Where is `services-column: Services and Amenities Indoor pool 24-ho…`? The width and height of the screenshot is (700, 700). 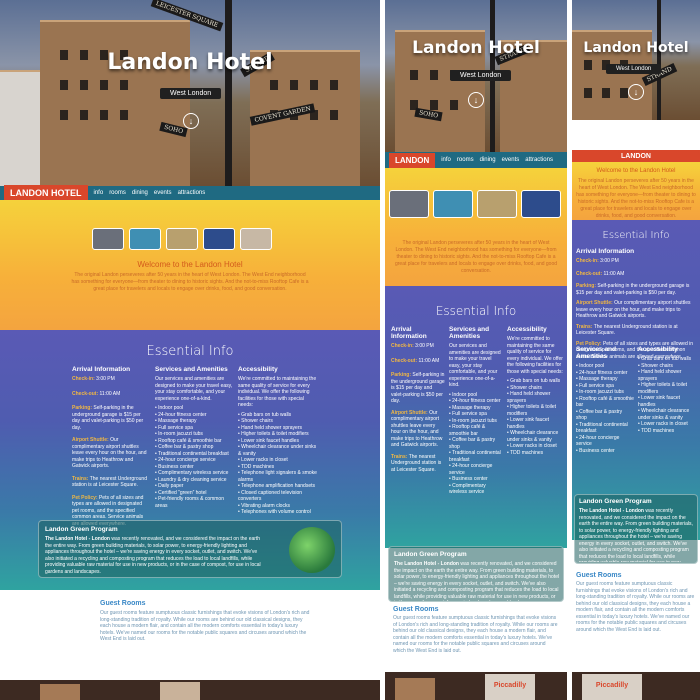 services-column: Services and Amenities Indoor pool 24-ho… is located at coordinates (605, 400).